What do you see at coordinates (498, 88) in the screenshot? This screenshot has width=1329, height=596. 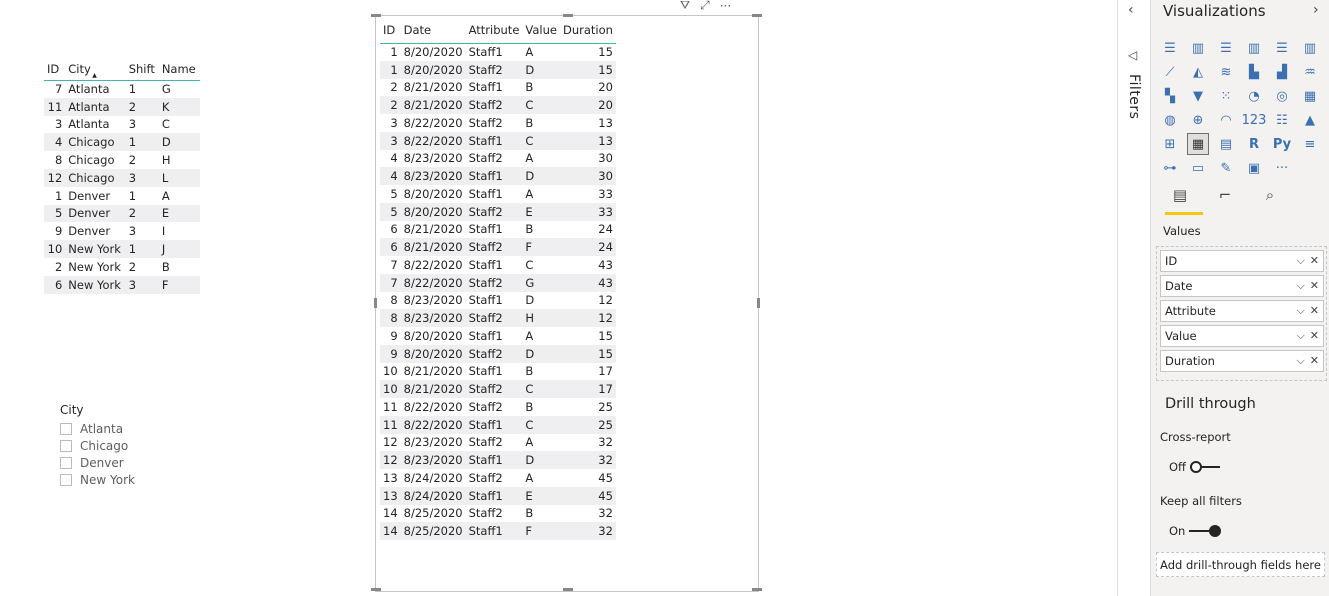 I see `table-row: 2 8/21/2020 Staff1 B 20` at bounding box center [498, 88].